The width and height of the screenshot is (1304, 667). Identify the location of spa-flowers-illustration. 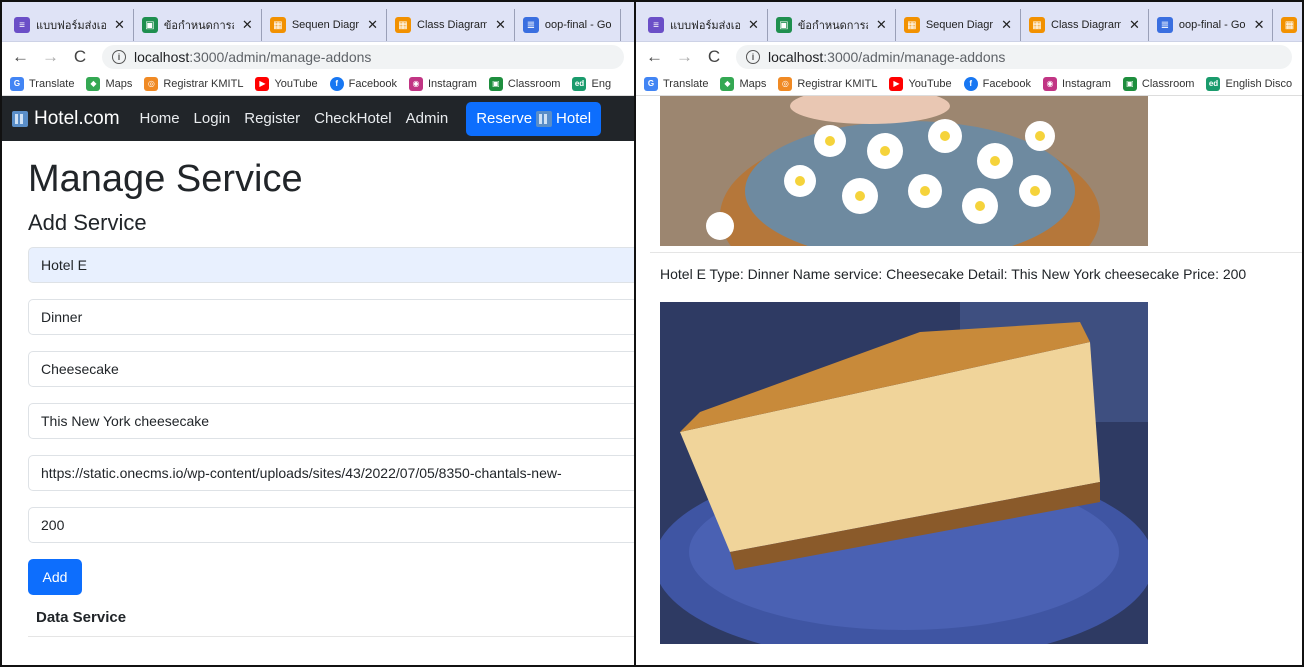
(904, 171).